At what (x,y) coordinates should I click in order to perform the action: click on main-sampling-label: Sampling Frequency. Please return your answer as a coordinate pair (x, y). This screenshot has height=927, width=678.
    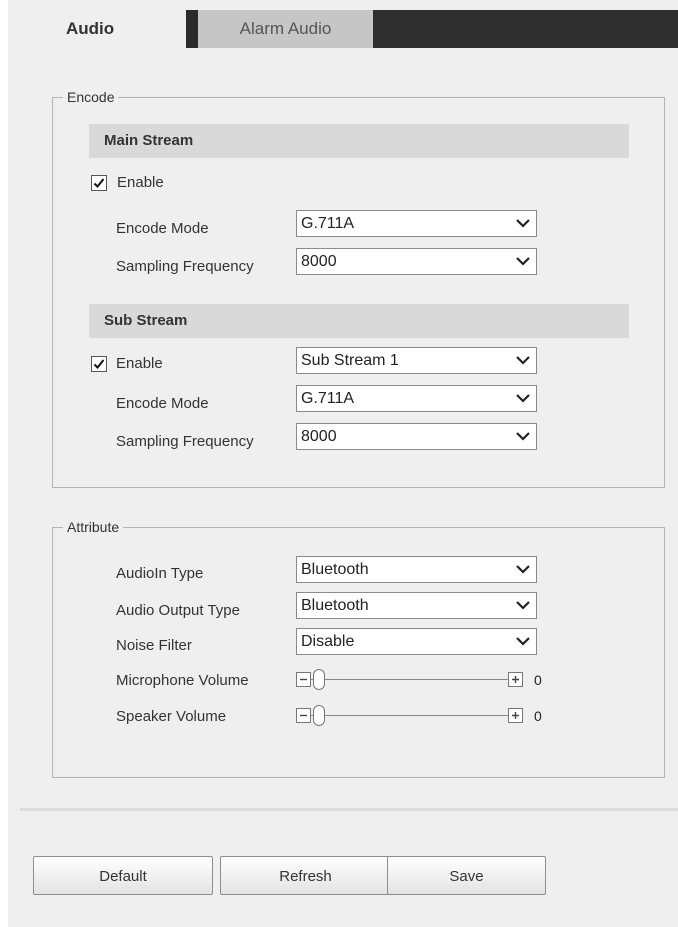
    Looking at the image, I should click on (185, 266).